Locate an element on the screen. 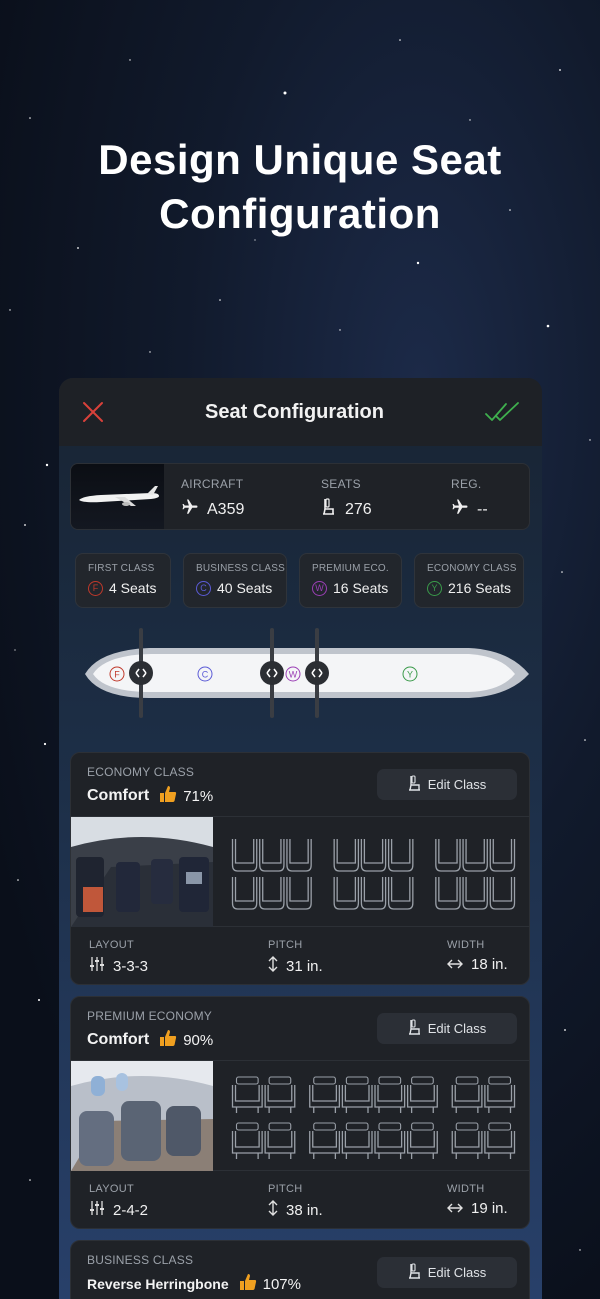 The height and width of the screenshot is (1299, 600). card-product-name: Comfort is located at coordinates (118, 1039).